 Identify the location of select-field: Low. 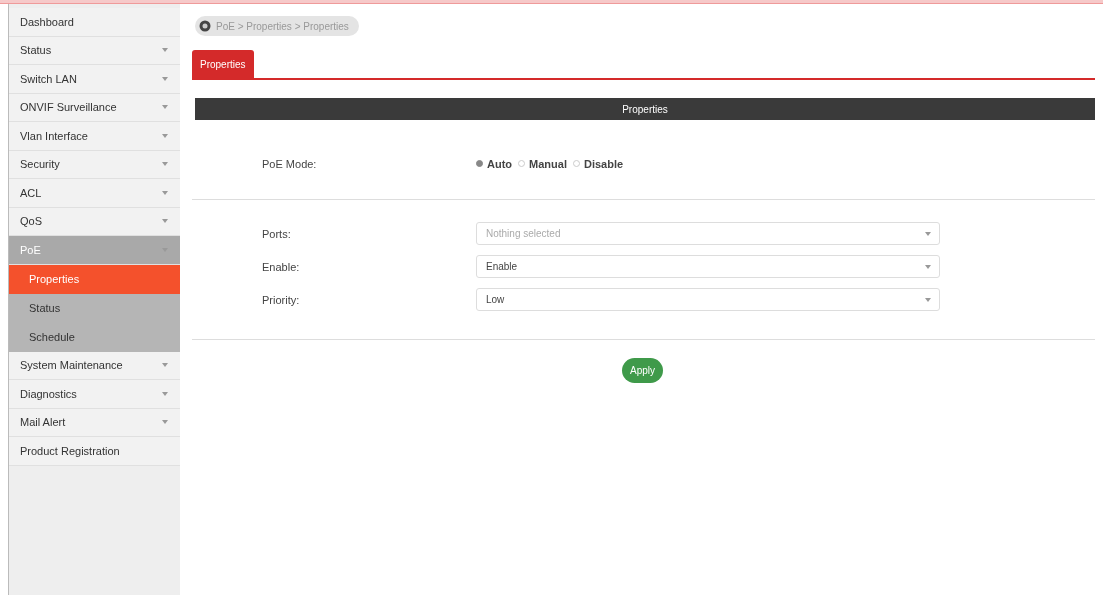
(708, 299).